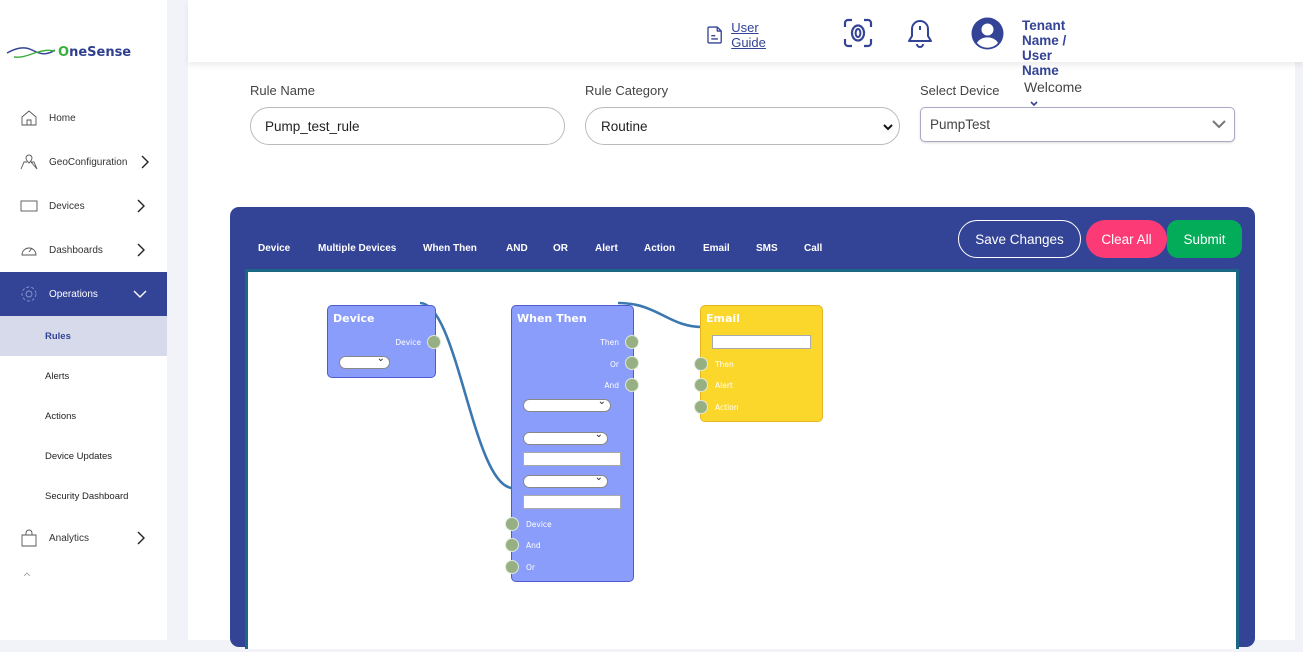 Image resolution: width=1303 pixels, height=652 pixels. I want to click on user-guide-link: User Guide, so click(740, 35).